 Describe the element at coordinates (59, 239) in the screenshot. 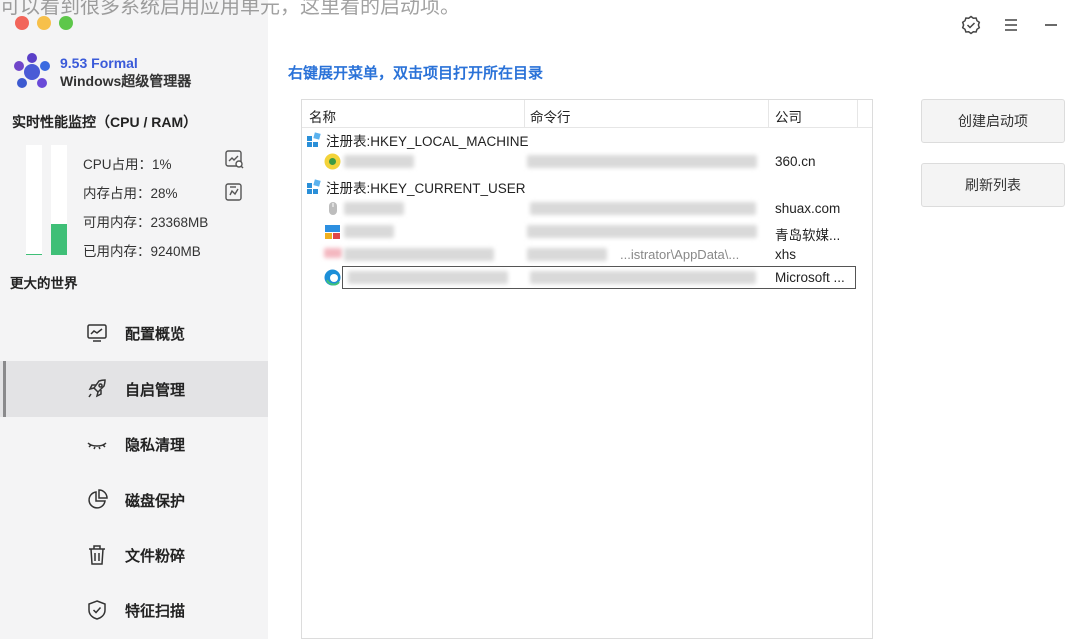

I see `memory-bar-fill` at that location.